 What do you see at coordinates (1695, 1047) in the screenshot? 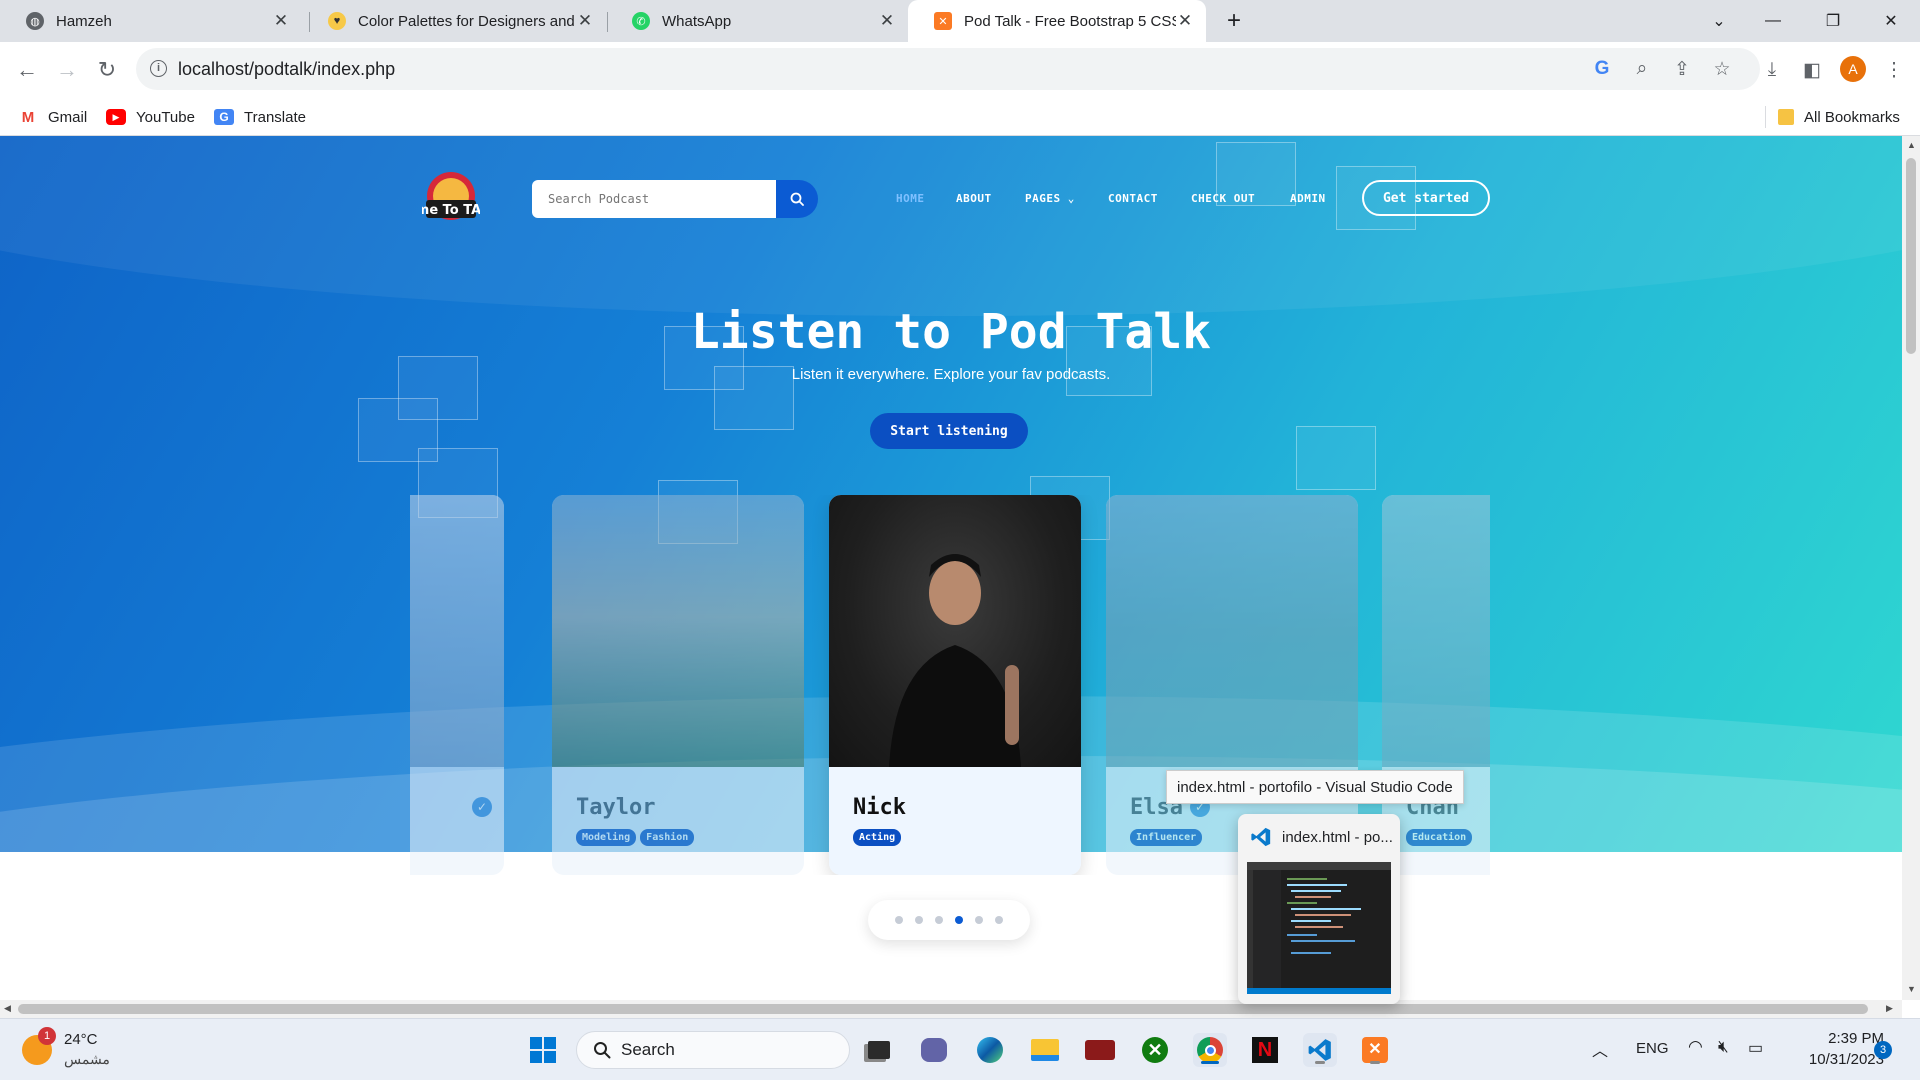
I see `wifi-icon: ◠` at bounding box center [1695, 1047].